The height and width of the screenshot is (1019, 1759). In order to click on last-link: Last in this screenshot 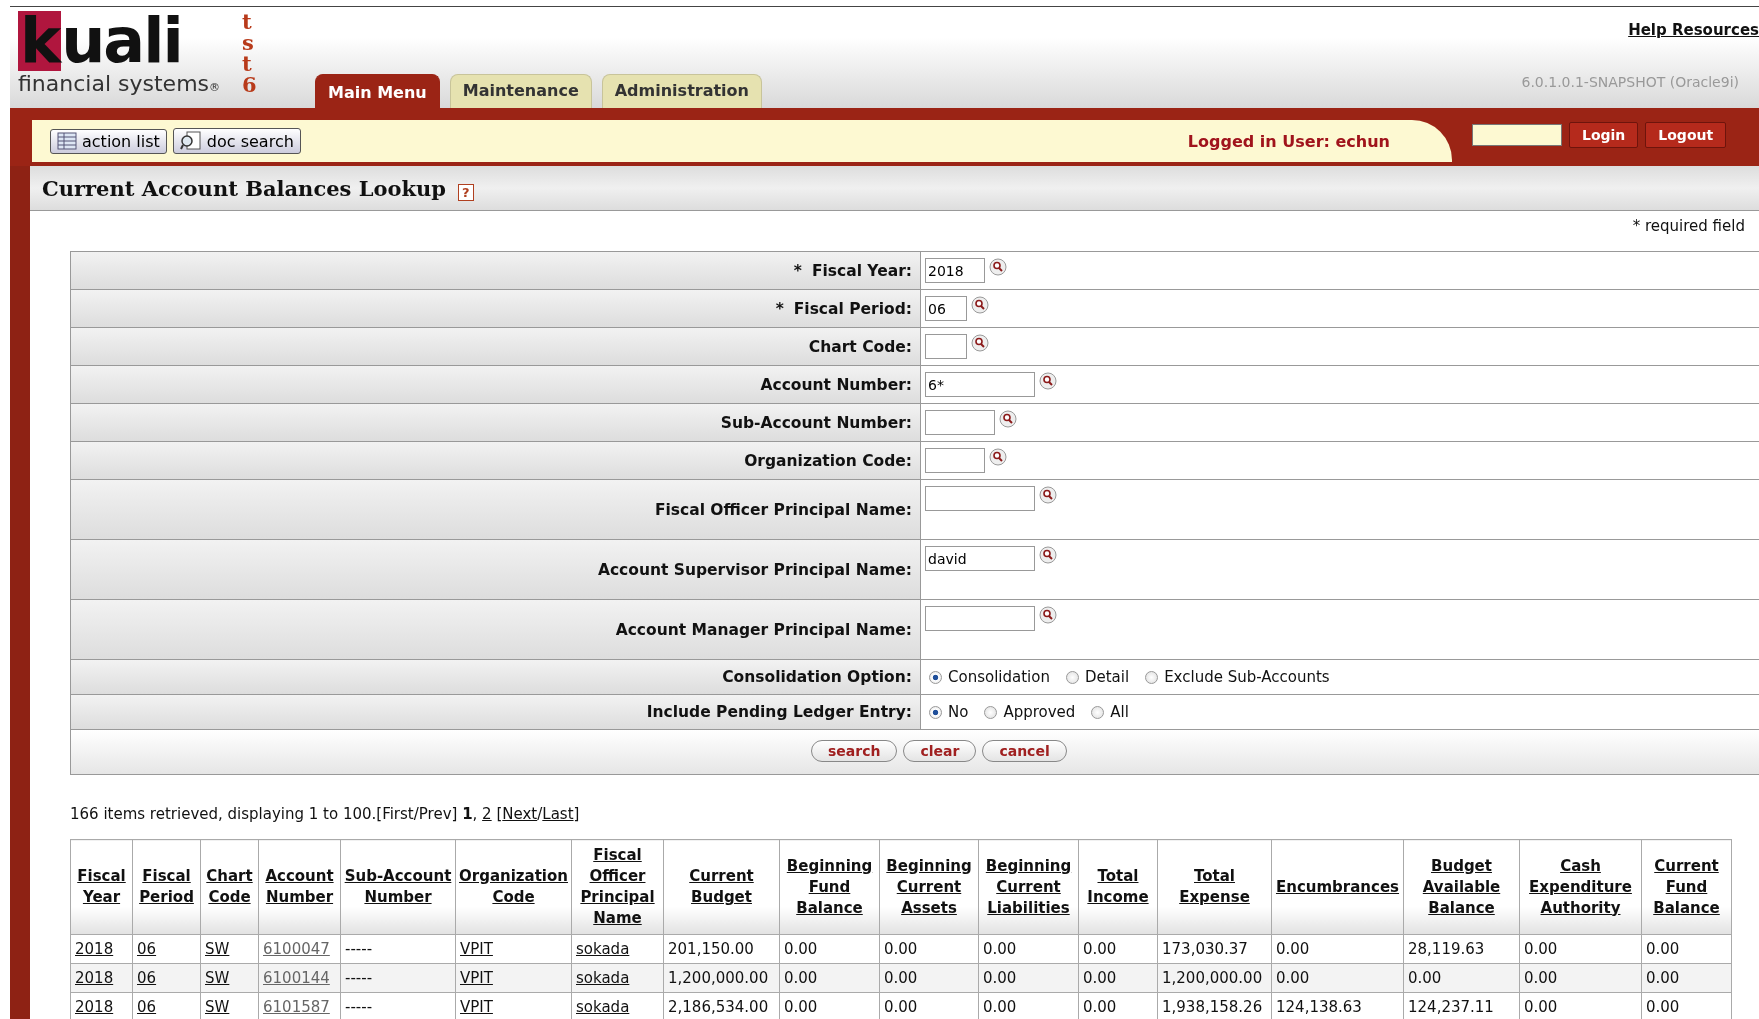, I will do `click(558, 814)`.